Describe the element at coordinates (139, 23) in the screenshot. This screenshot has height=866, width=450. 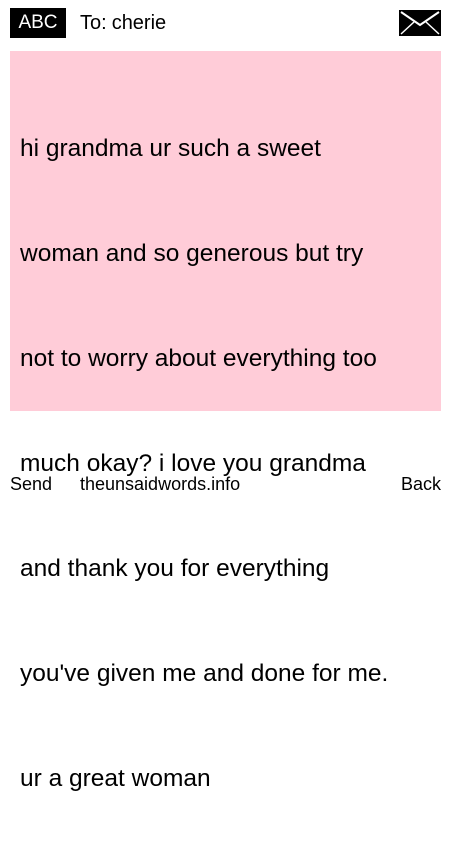
I see `recipient-name: cherie` at that location.